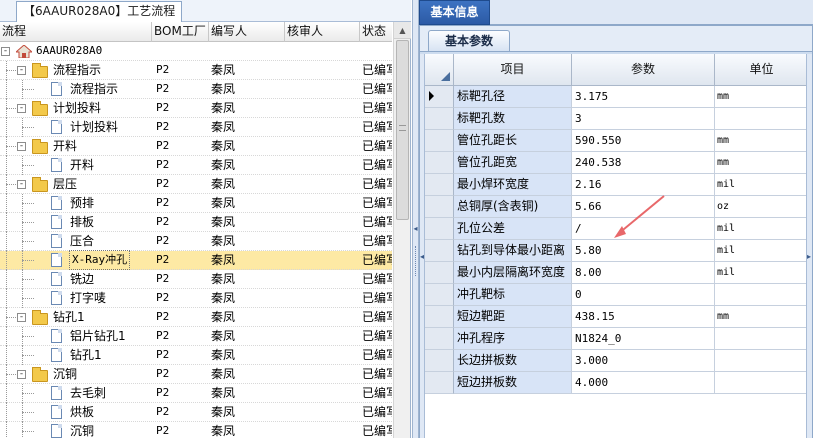  What do you see at coordinates (196, 89) in the screenshot?
I see `tree-row: 流程指示 P2 秦凤 已编写` at bounding box center [196, 89].